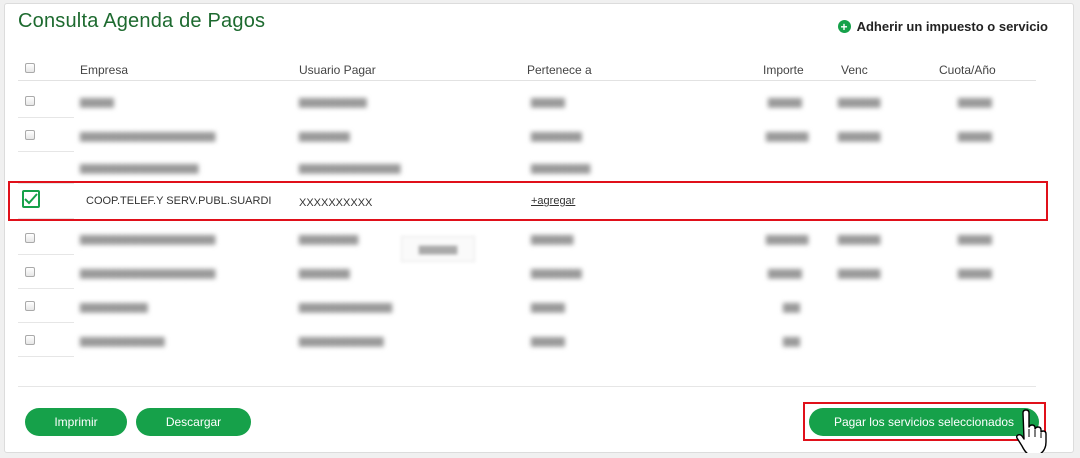  Describe the element at coordinates (76, 422) in the screenshot. I see `imprimir-button: Imprimir` at that location.